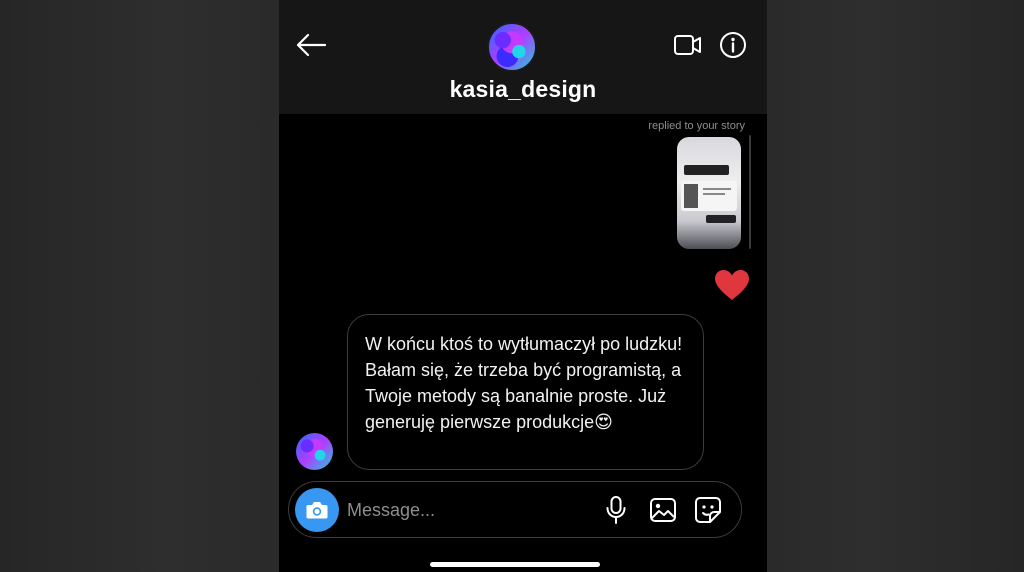 This screenshot has width=1024, height=572. I want to click on sticker-icon, so click(708, 510).